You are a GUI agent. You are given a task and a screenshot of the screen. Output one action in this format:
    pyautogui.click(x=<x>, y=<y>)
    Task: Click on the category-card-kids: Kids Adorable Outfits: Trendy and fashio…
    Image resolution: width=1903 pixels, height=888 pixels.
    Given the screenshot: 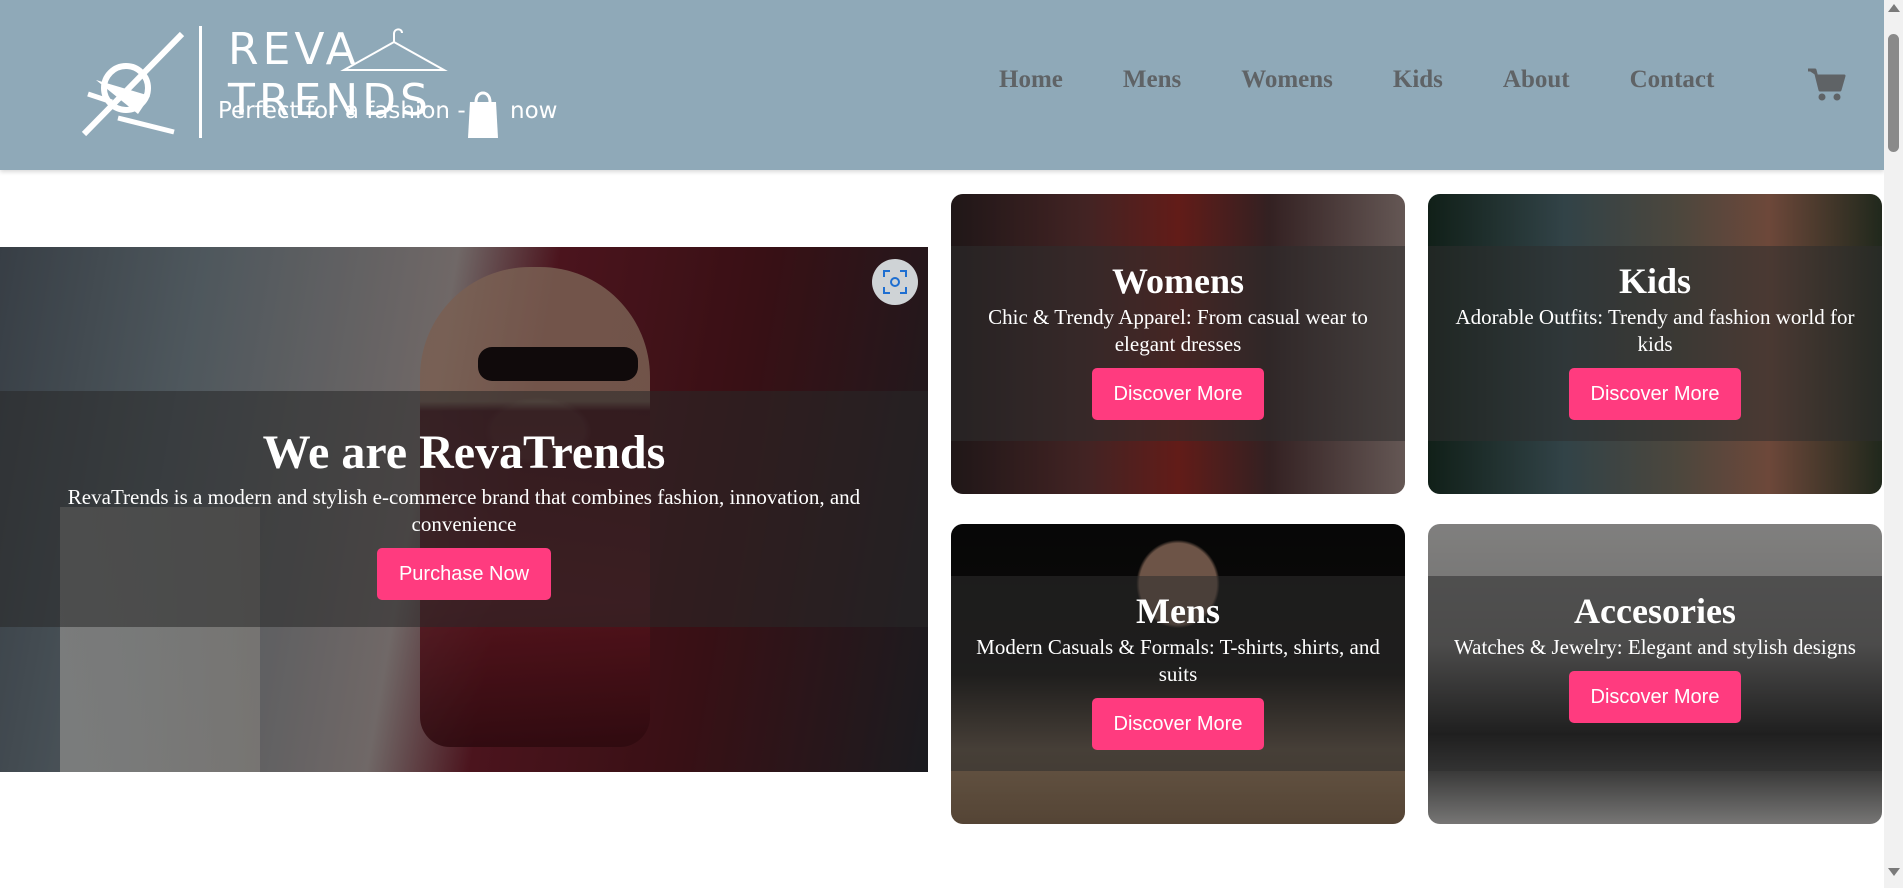 What is the action you would take?
    pyautogui.click(x=1655, y=344)
    